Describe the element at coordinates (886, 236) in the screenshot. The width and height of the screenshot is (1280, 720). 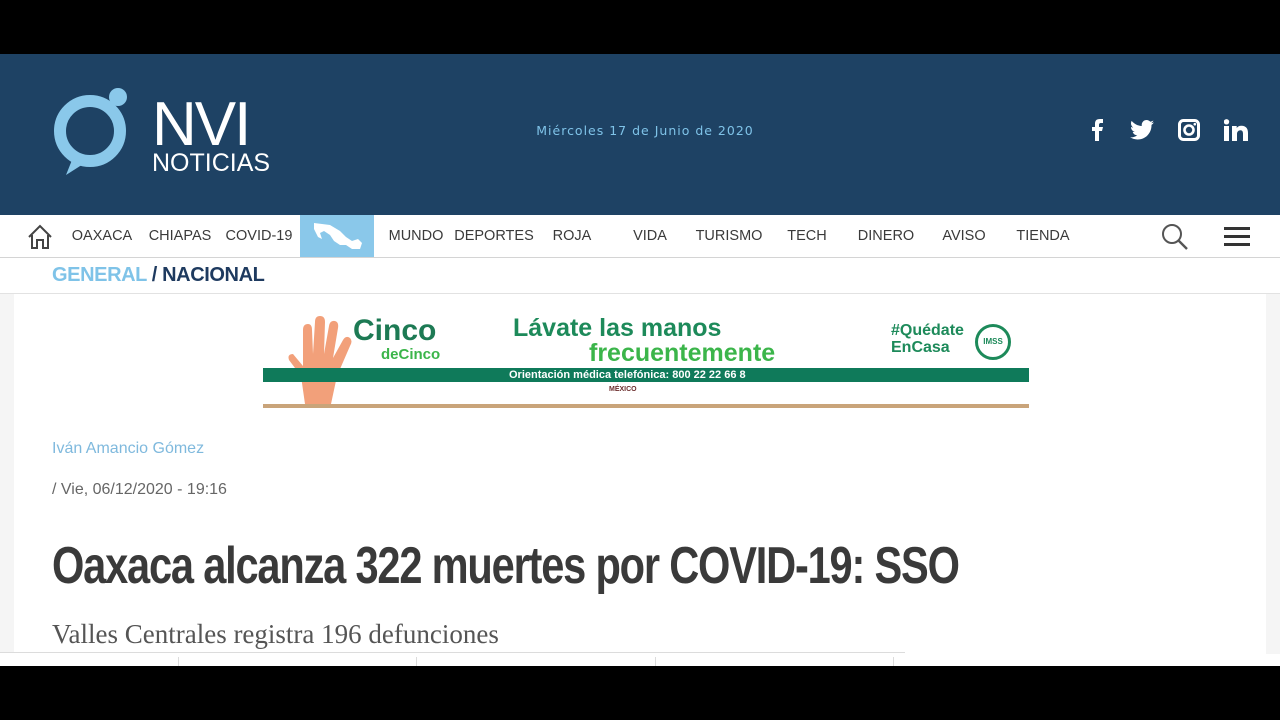
I see `nav-item-dinero: DINERO` at that location.